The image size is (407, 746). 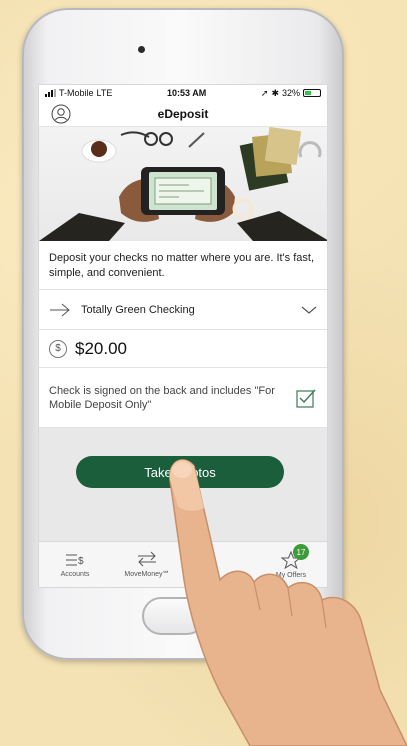 I want to click on checkbox-checked-icon, so click(x=306, y=398).